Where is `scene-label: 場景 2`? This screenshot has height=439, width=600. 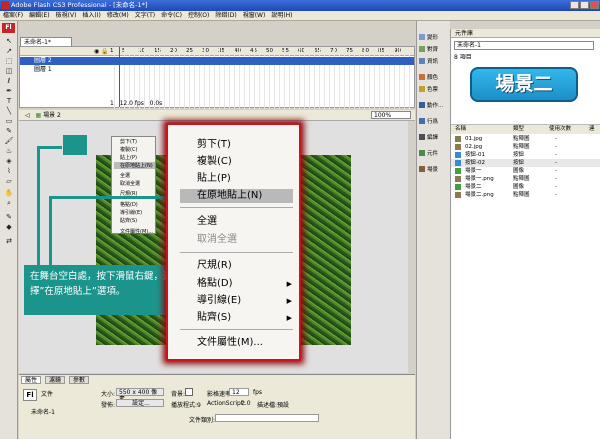
scene-label: 場景 2 is located at coordinates (52, 115).